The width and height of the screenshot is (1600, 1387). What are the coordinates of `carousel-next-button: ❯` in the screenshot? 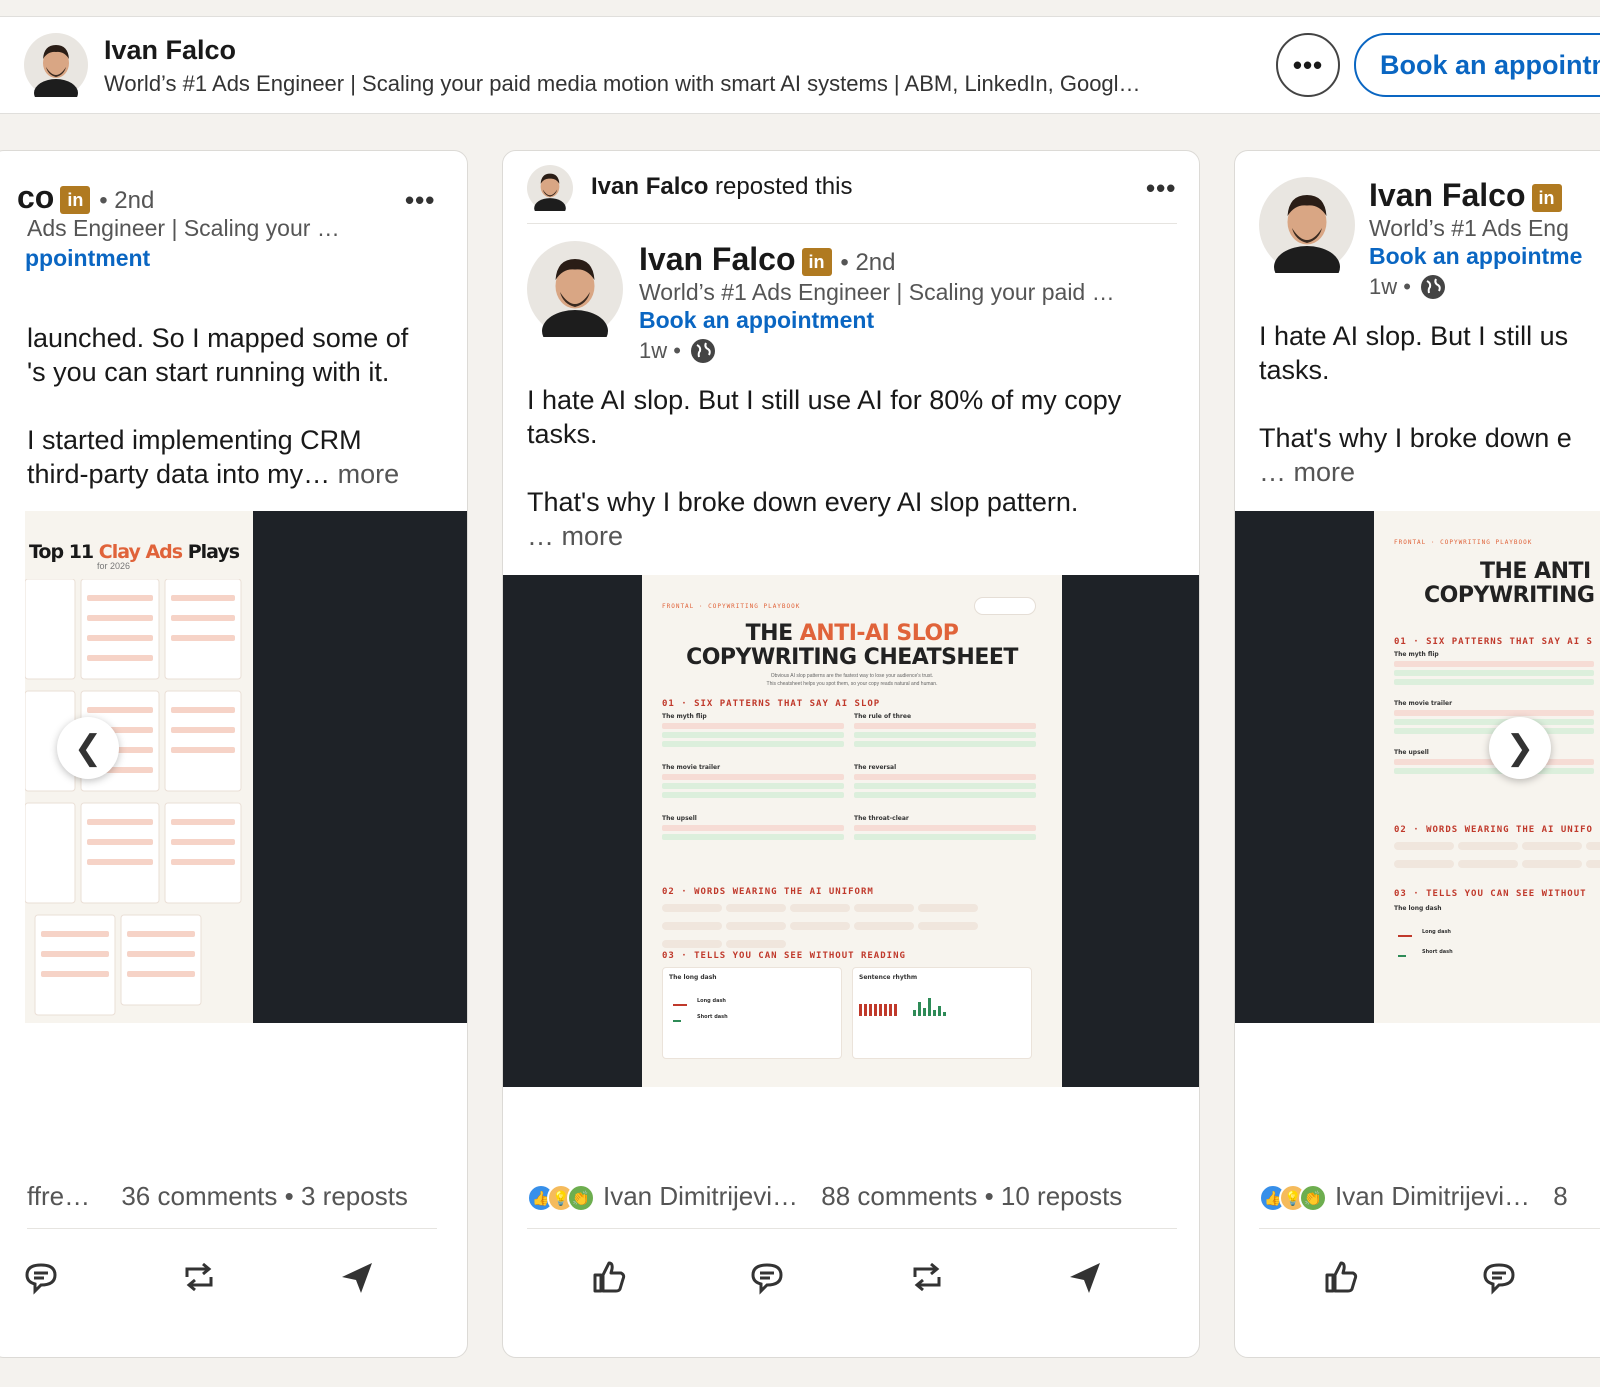 It's located at (1520, 748).